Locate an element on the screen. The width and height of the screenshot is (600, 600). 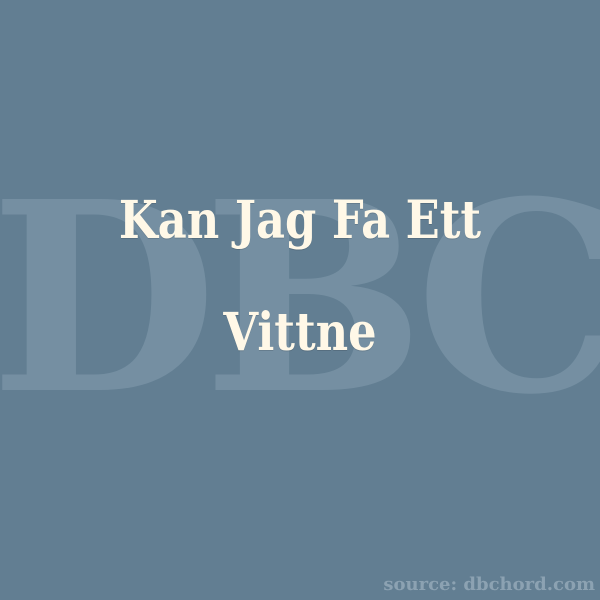
song-title-line-2: Vittne is located at coordinates (300, 332).